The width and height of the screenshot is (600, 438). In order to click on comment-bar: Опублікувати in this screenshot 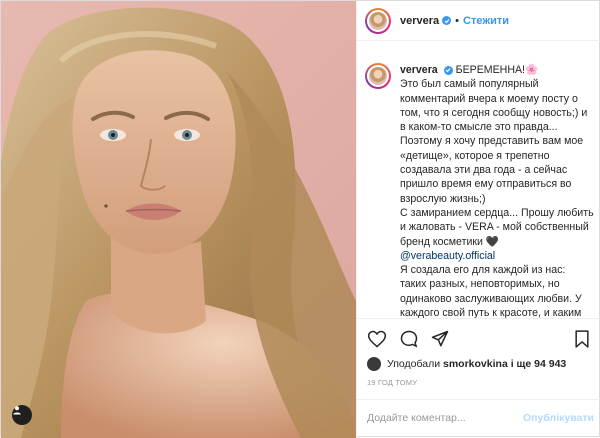, I will do `click(478, 417)`.